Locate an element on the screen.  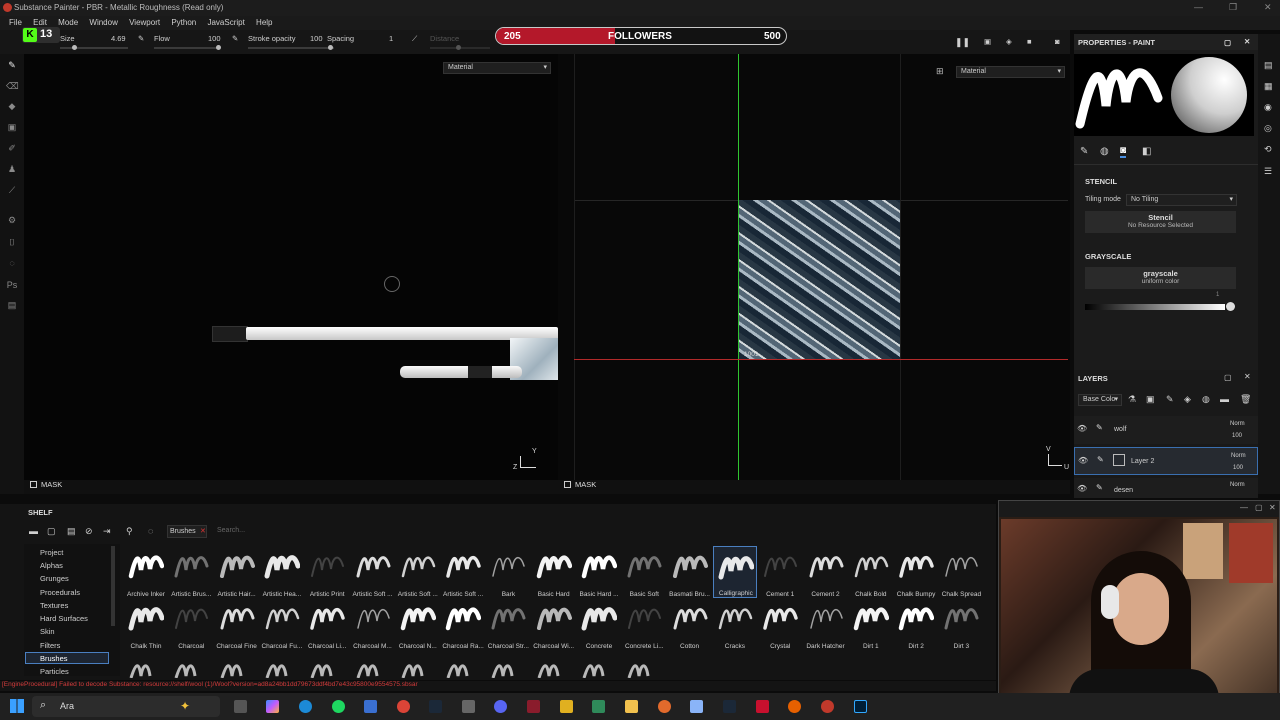
menu-window: Window is located at coordinates (103, 22).